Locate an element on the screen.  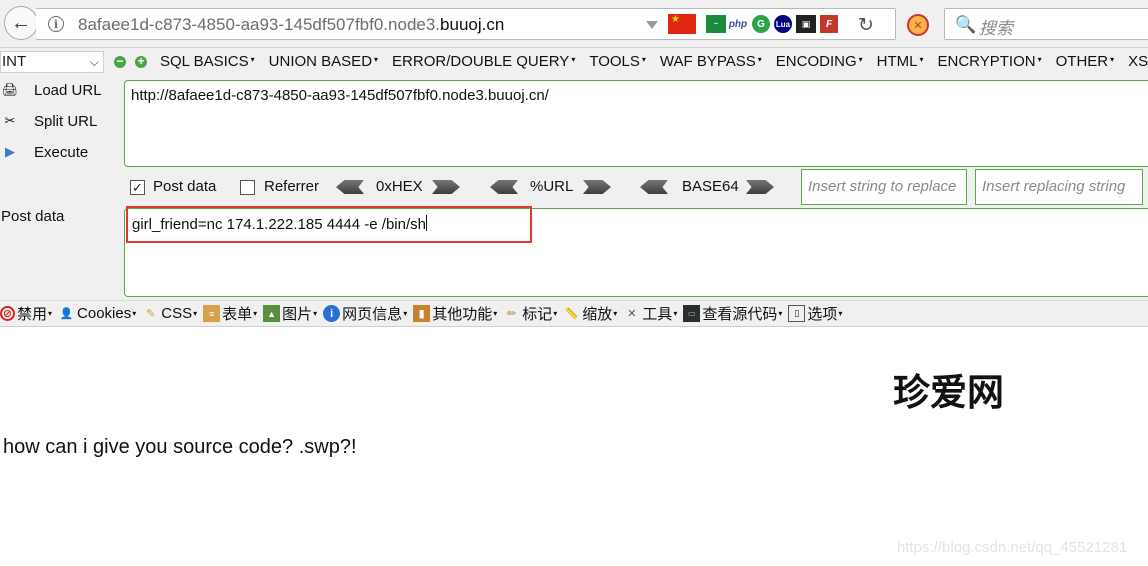
back-button: ← is located at coordinates (21, 23).